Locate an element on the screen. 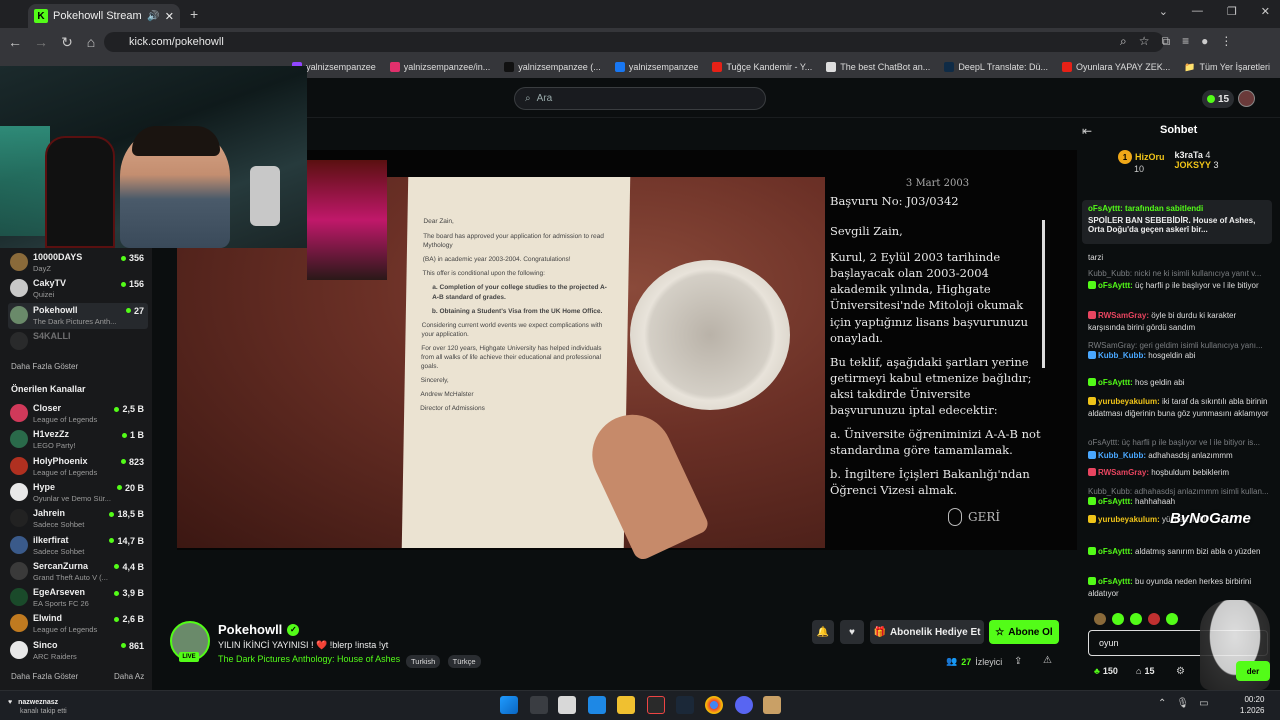 The width and height of the screenshot is (1280, 720). streamer-name: Pokehowll ✓ is located at coordinates (259, 629).